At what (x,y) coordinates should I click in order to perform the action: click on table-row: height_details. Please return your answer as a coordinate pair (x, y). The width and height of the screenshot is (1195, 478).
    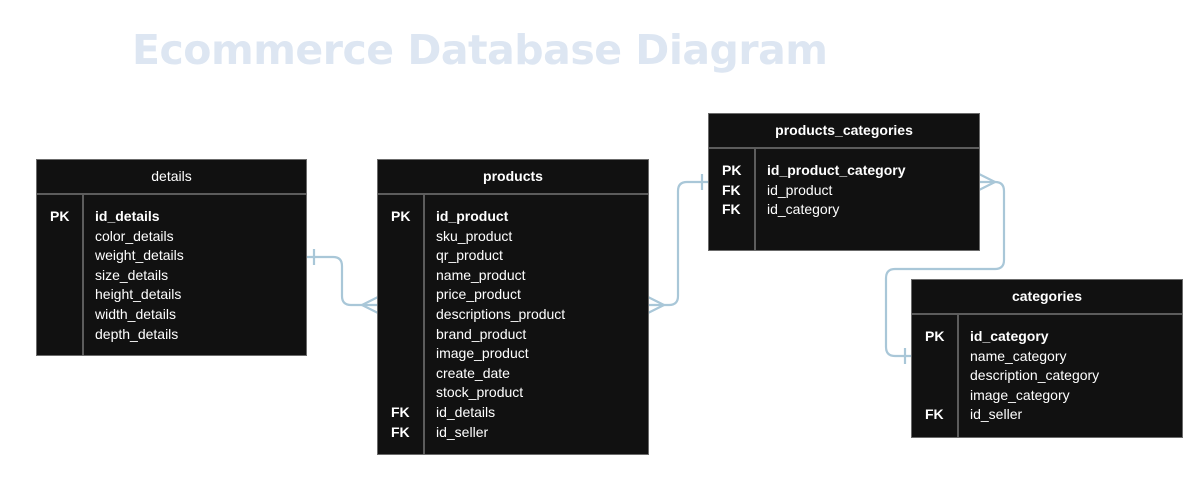
    Looking at the image, I should click on (171, 295).